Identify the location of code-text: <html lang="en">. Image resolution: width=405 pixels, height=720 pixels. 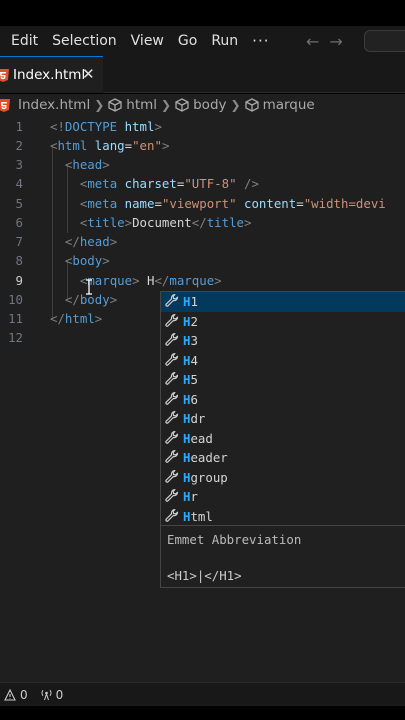
(110, 145).